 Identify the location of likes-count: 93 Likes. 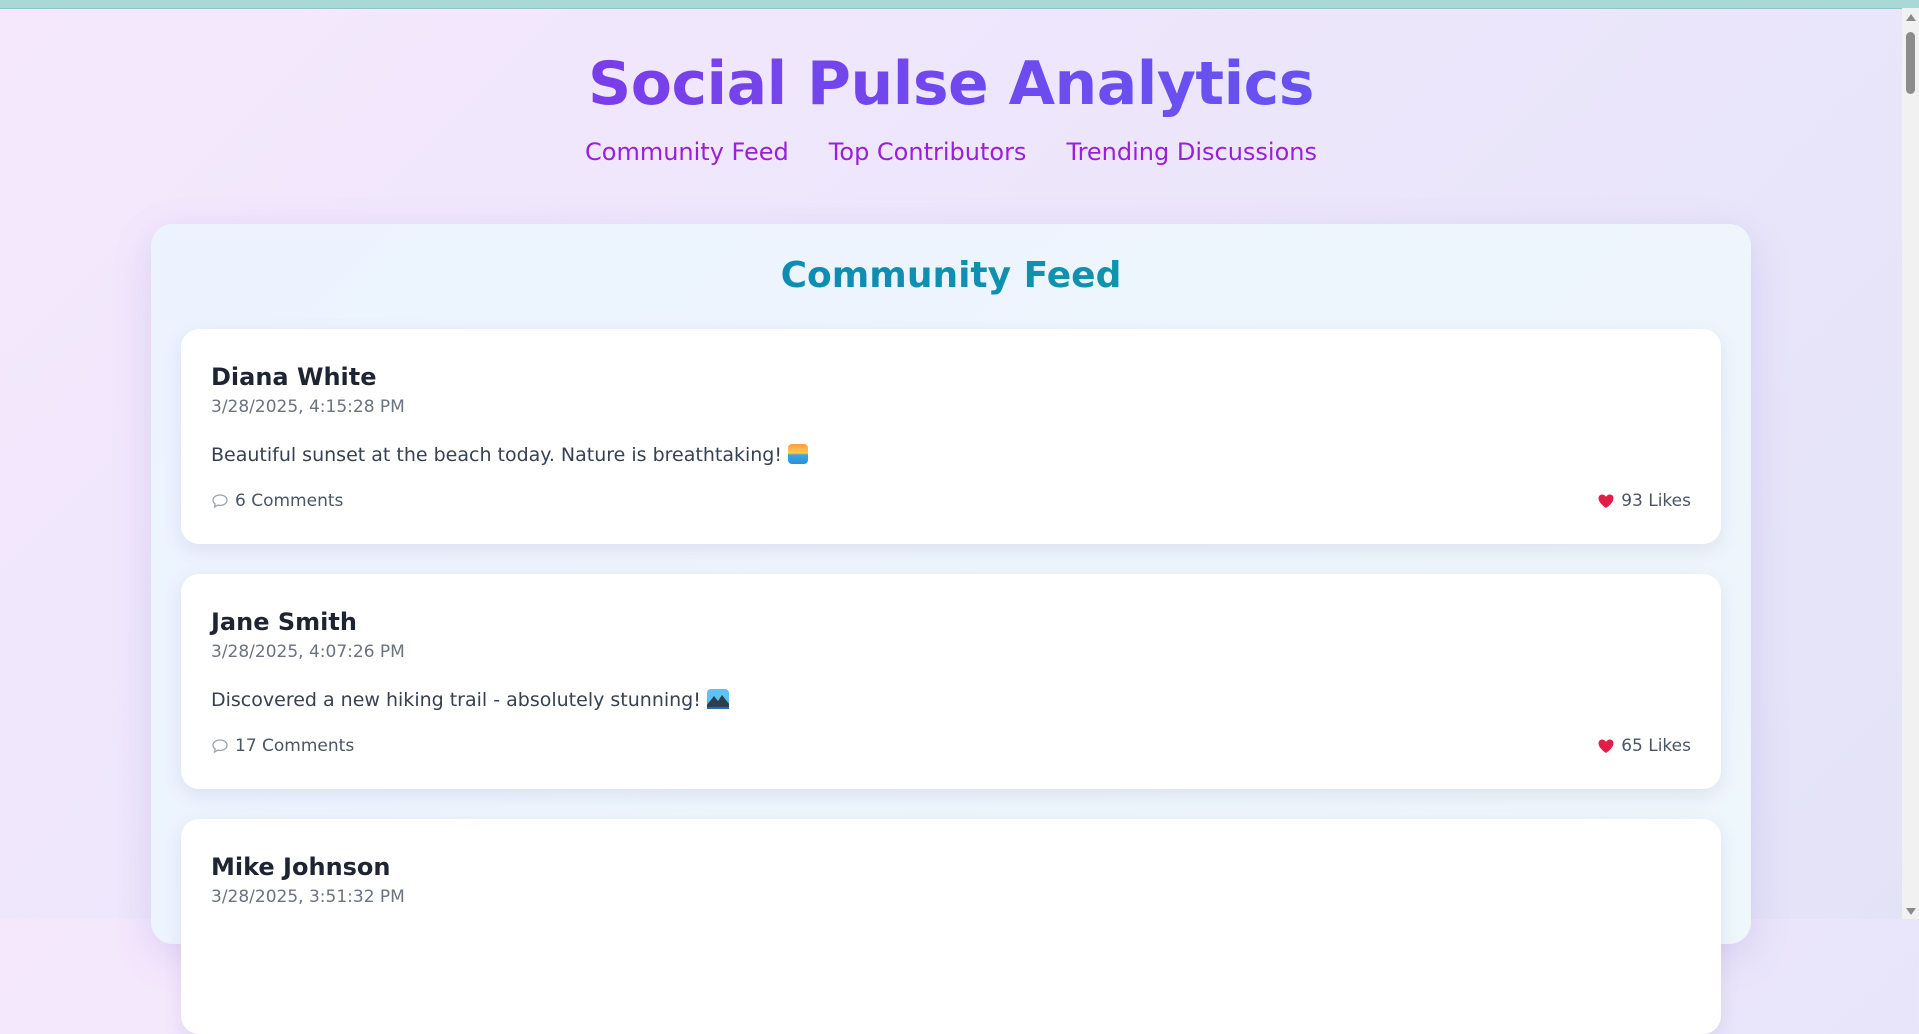
(1656, 501).